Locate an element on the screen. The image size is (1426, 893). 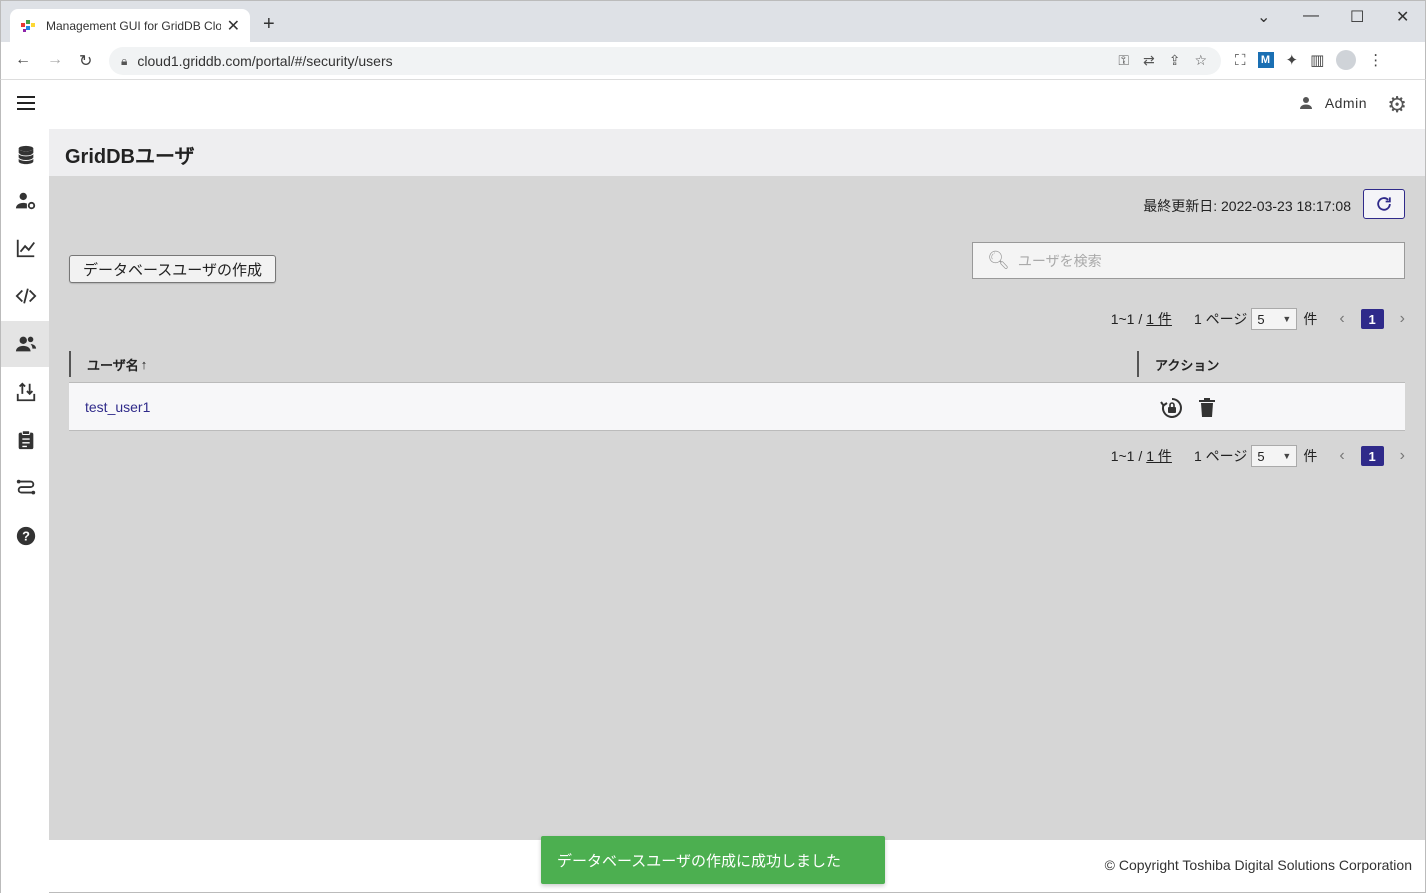
database-icon is located at coordinates (25, 155).